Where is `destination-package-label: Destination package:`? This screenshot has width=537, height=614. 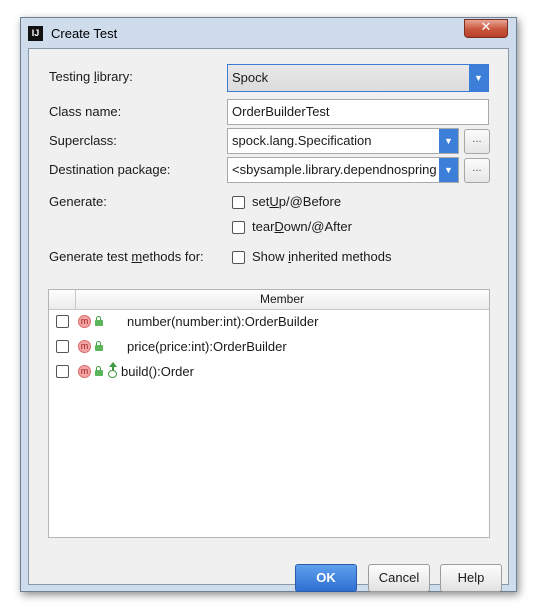
destination-package-label: Destination package: is located at coordinates (110, 169).